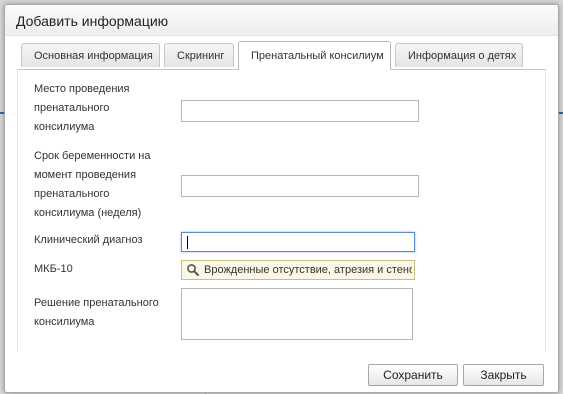 The height and width of the screenshot is (394, 563). I want to click on tab-screening: Скрининг, so click(199, 55).